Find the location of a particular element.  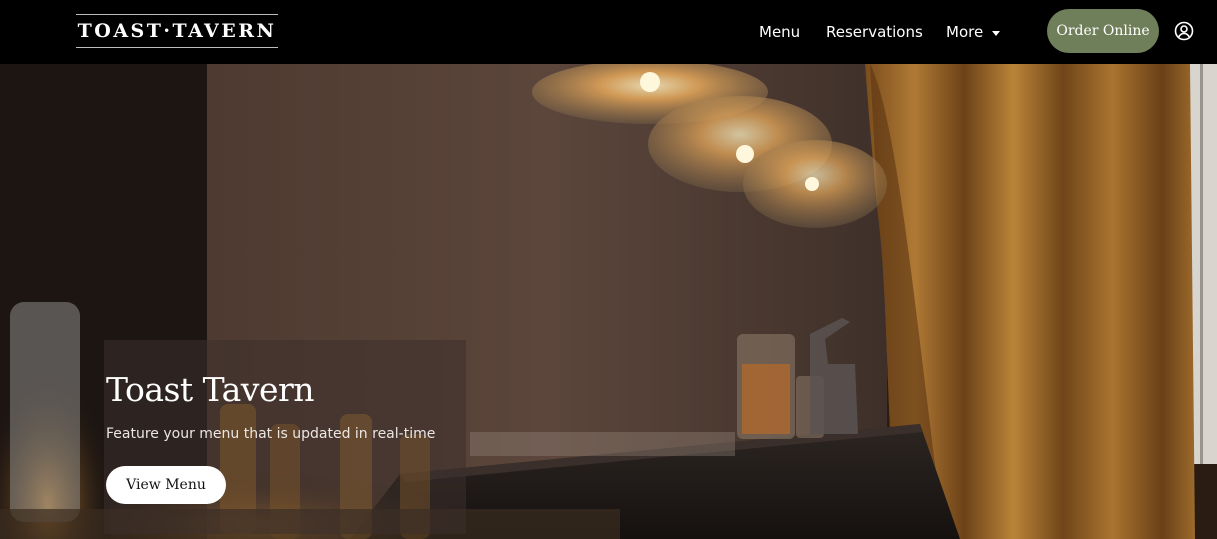

order-online-button: Order Online is located at coordinates (1103, 31).